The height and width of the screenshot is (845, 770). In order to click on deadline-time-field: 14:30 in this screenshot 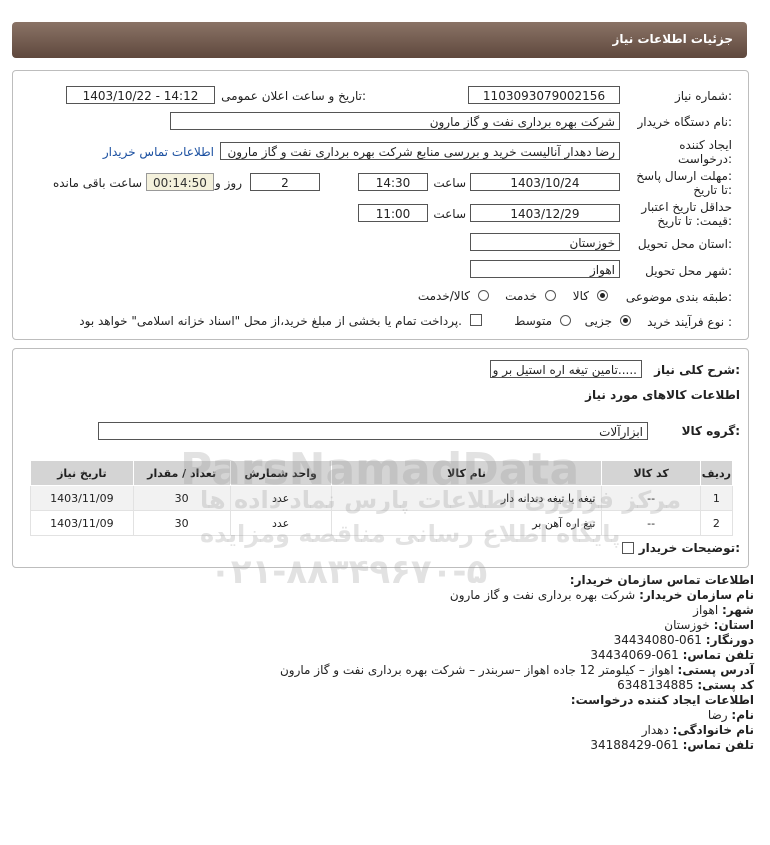, I will do `click(393, 182)`.